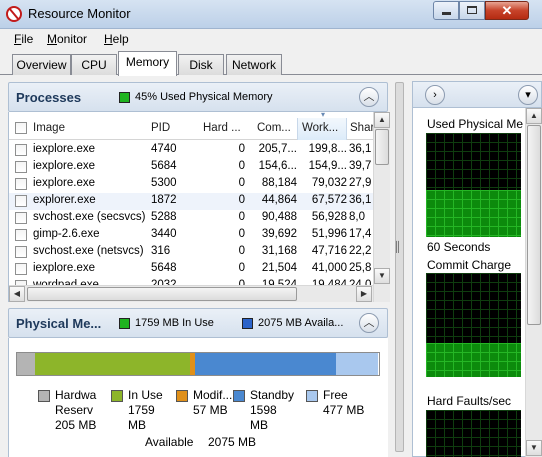 This screenshot has height=457, width=542. I want to click on used-memory-swatch, so click(124, 97).